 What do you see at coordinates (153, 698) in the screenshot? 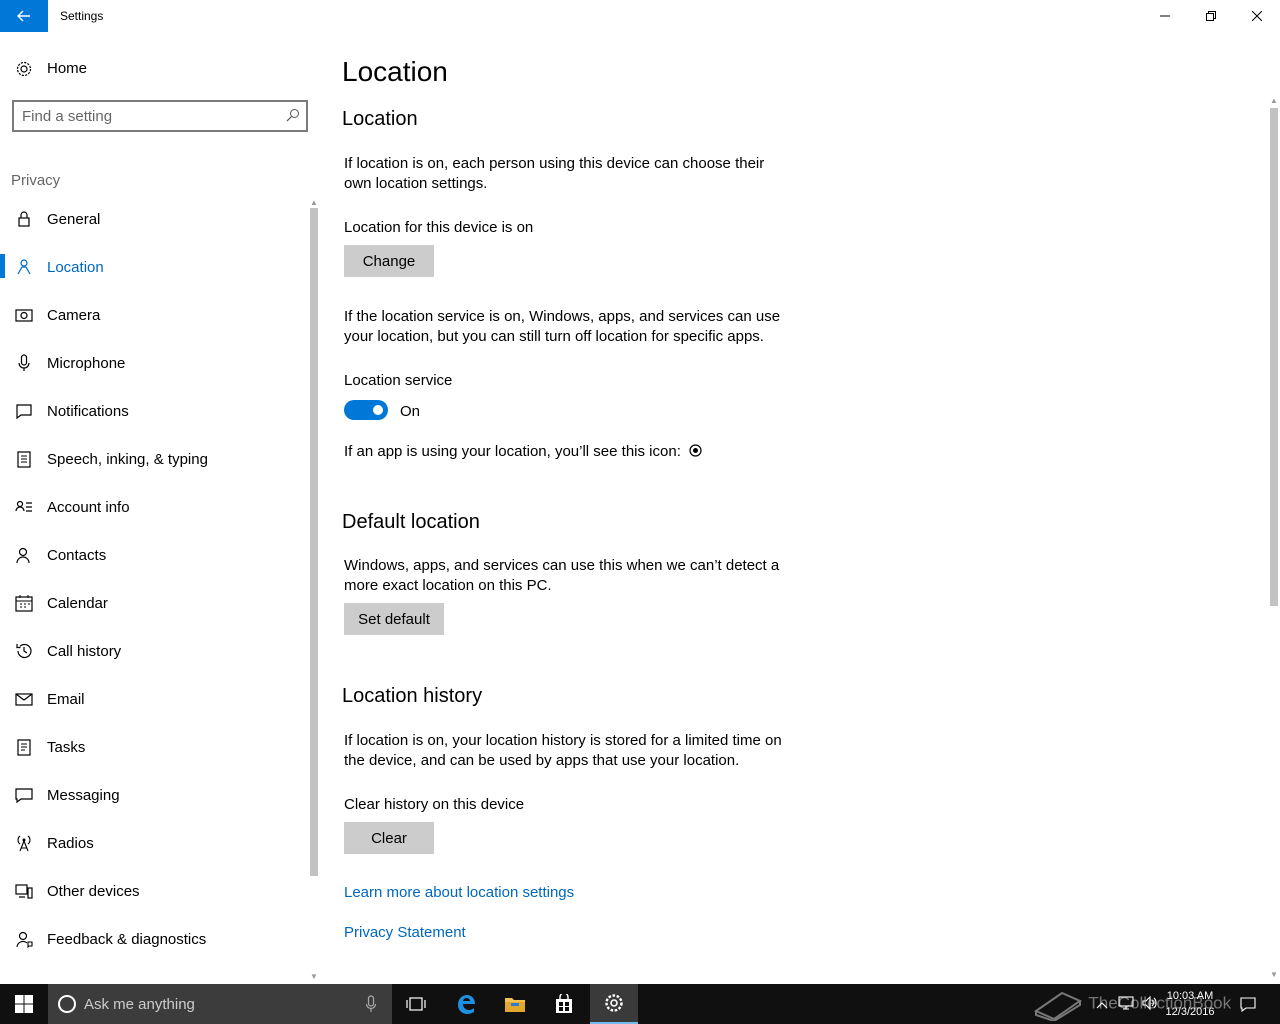
I see `sidebar-item-email: Email` at bounding box center [153, 698].